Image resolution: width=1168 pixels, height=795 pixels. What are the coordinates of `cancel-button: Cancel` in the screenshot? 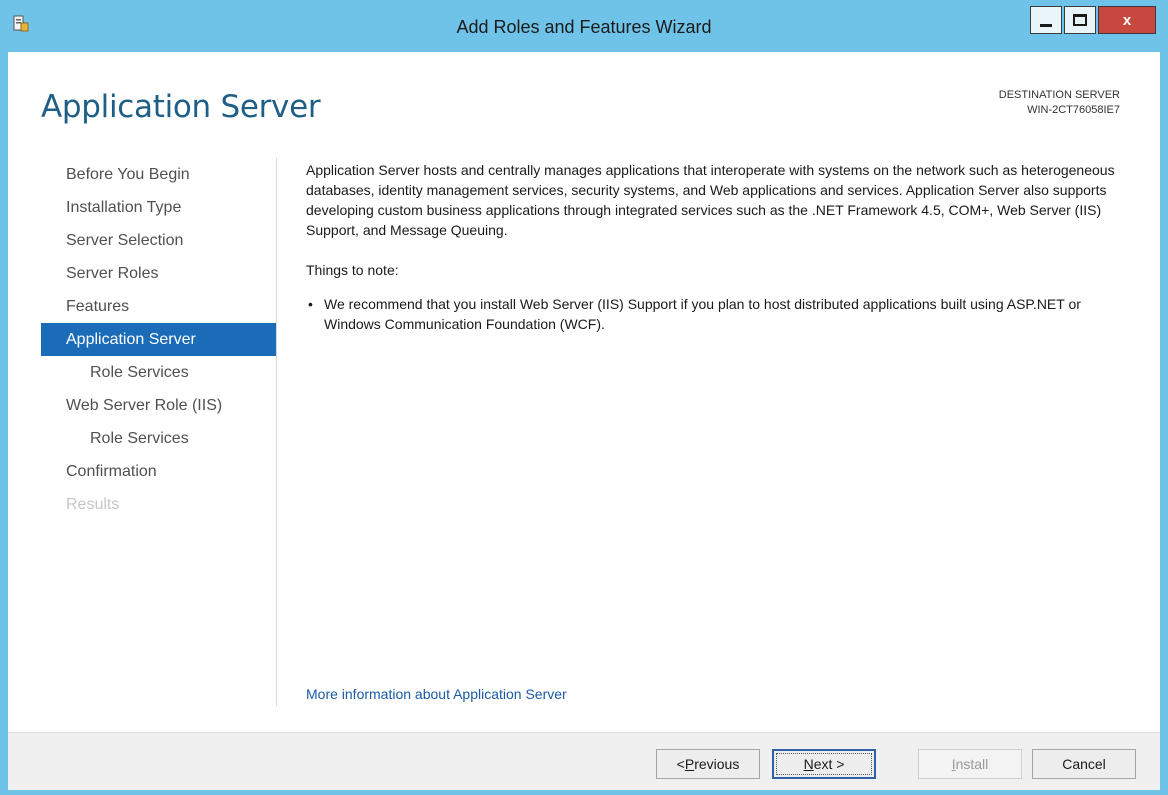 It's located at (1084, 764).